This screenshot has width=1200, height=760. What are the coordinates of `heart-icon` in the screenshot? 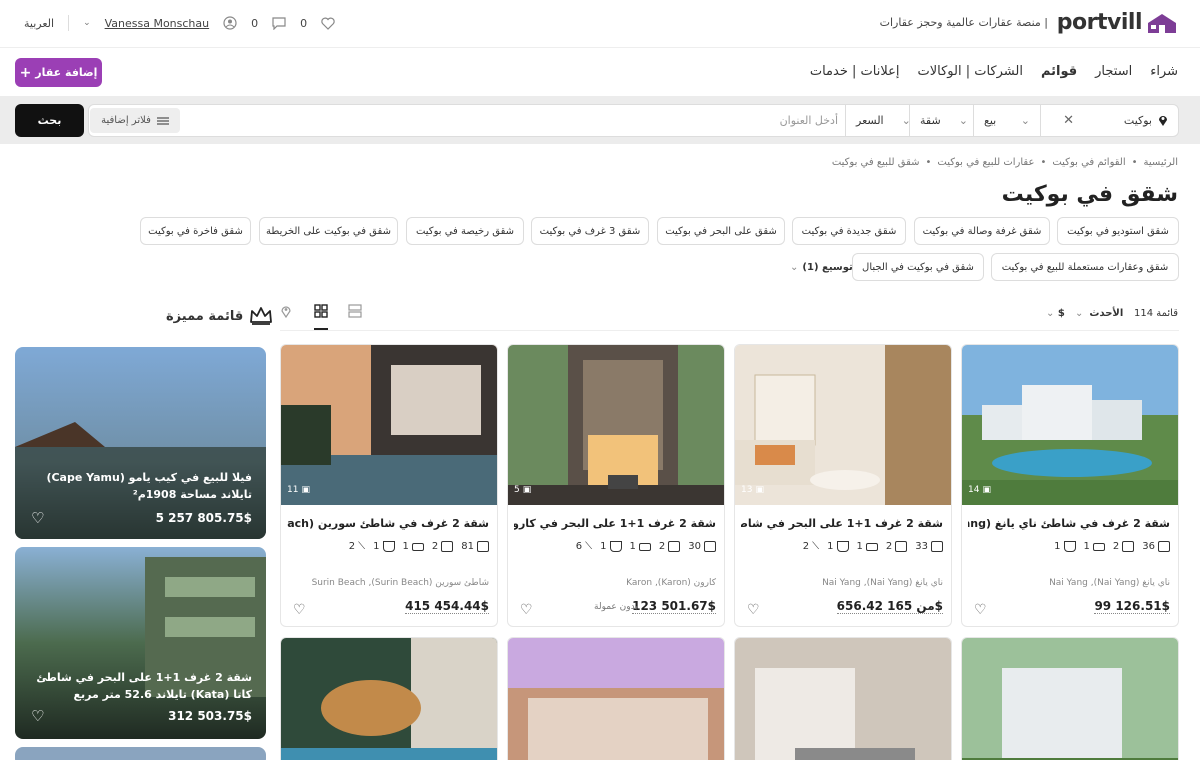 It's located at (328, 23).